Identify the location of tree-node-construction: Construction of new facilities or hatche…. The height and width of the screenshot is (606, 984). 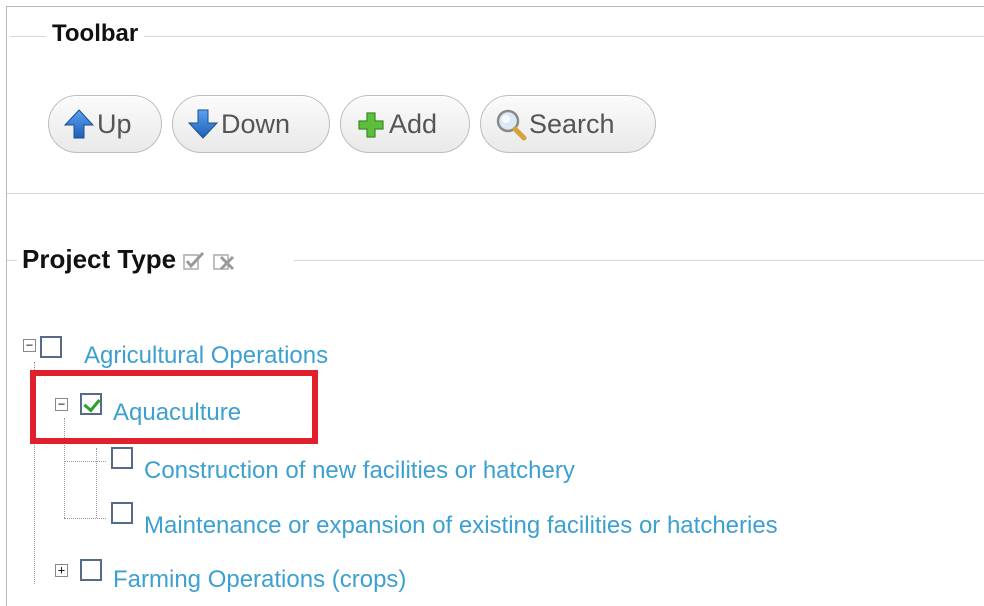
(359, 471).